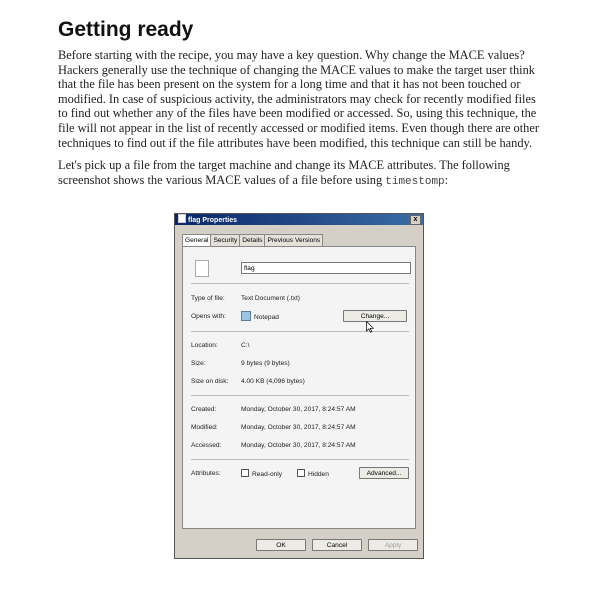 This screenshot has height=600, width=600. What do you see at coordinates (415, 220) in the screenshot?
I see `close-icon: x` at bounding box center [415, 220].